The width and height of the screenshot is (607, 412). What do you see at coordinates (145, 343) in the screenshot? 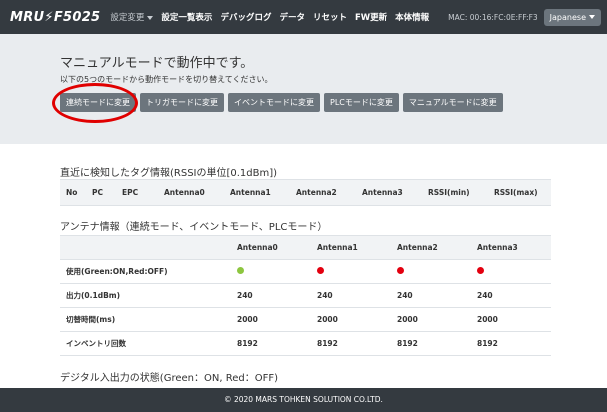
I see `row-label: インベントリ回数` at bounding box center [145, 343].